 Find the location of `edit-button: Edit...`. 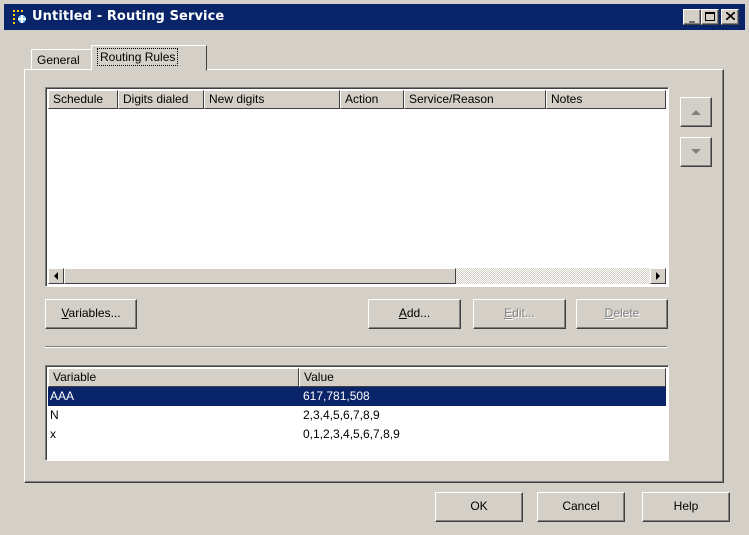

edit-button: Edit... is located at coordinates (519, 314).